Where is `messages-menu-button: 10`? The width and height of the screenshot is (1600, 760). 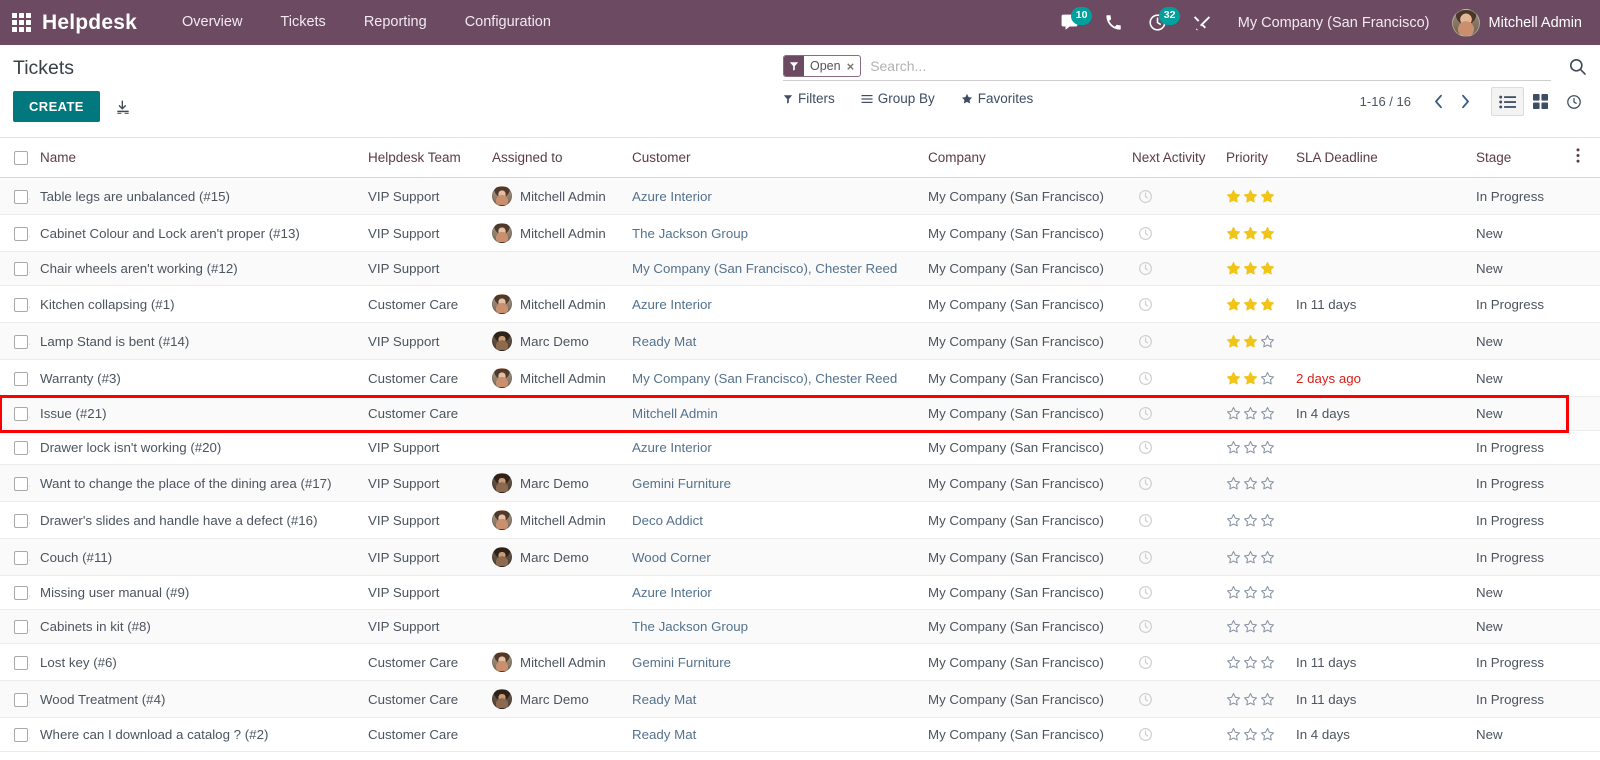 messages-menu-button: 10 is located at coordinates (1070, 22).